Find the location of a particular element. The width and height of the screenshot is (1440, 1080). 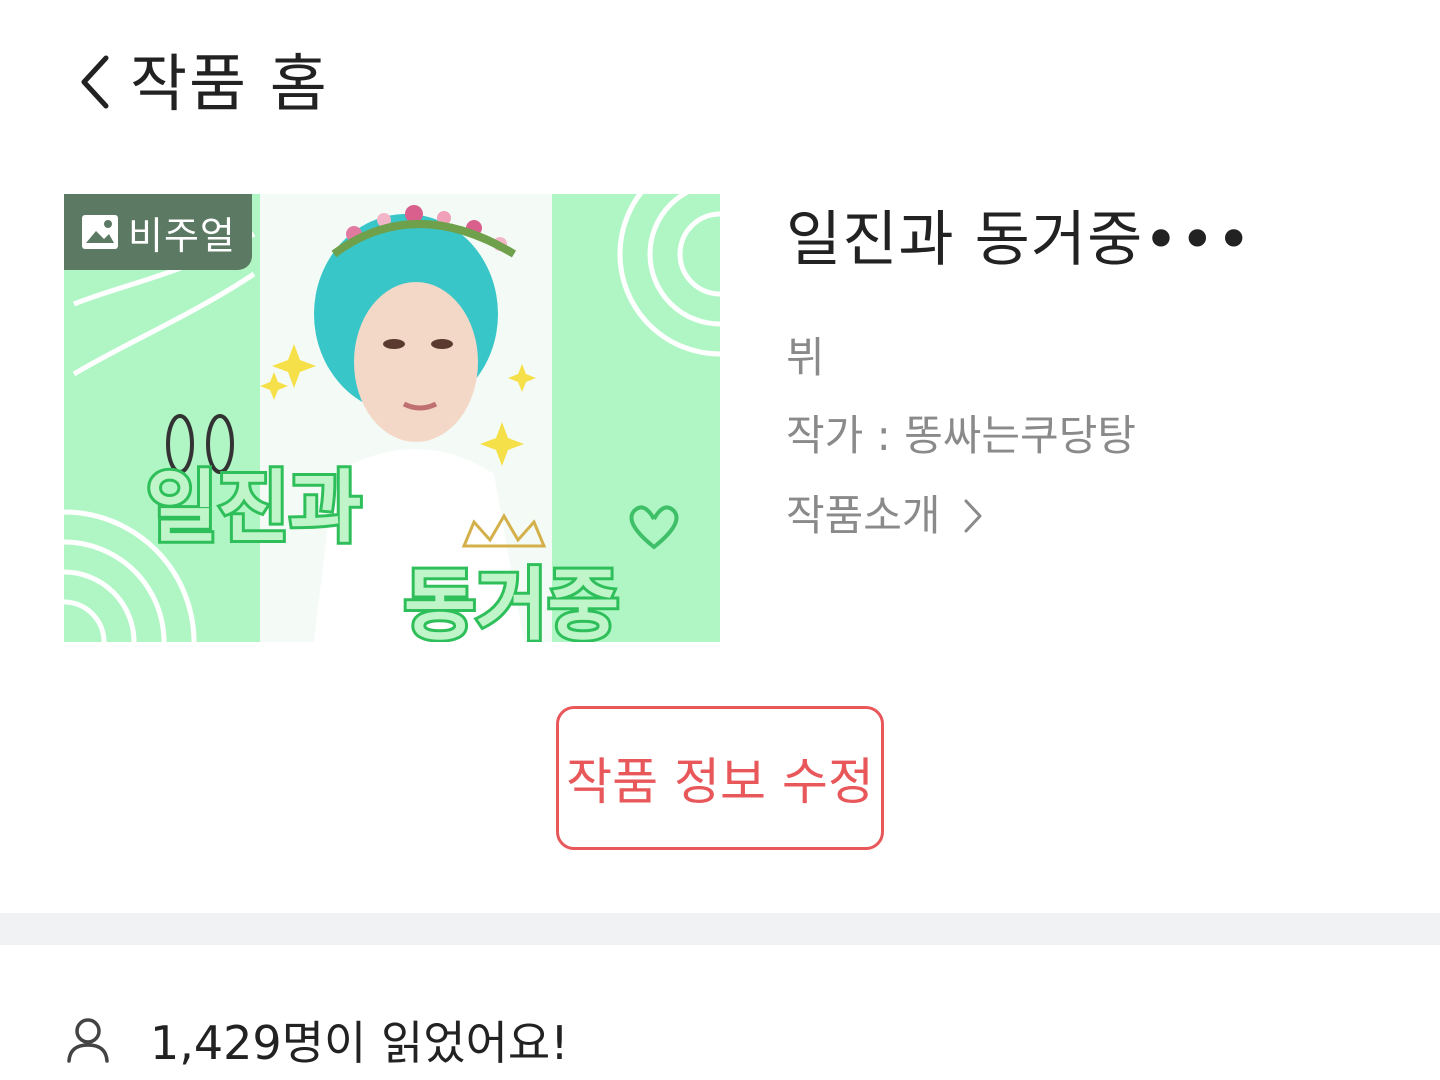

work-intro-label: 작품소개 is located at coordinates (863, 515).